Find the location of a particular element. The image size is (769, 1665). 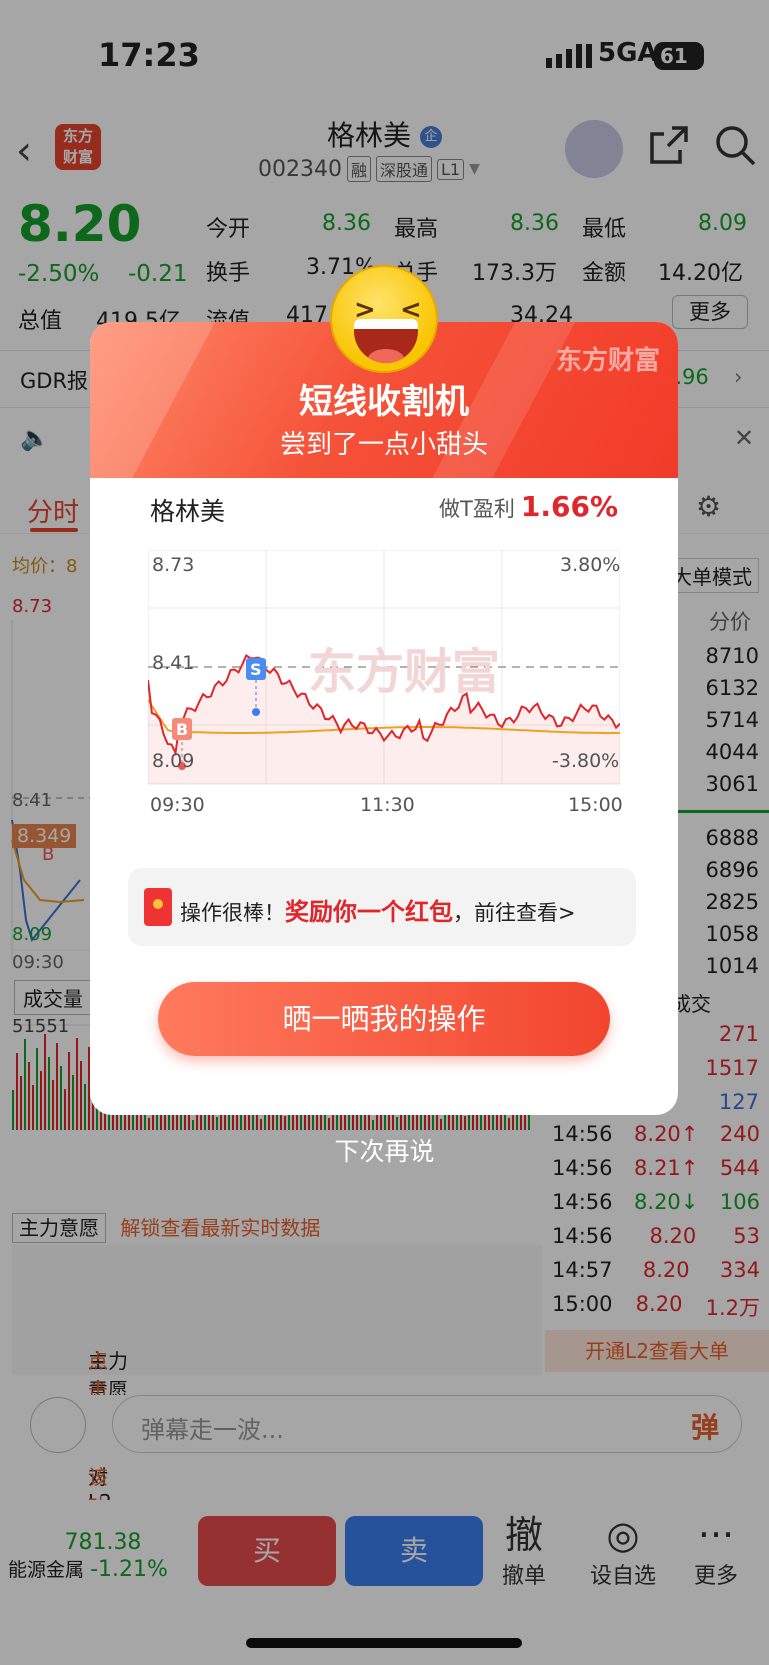

mini-high: 8.73 is located at coordinates (173, 565).